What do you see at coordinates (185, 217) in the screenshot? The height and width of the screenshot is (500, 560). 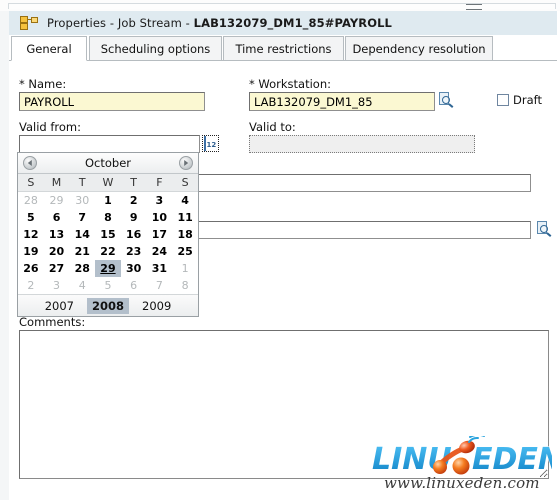 I see `calendar-day: 11` at bounding box center [185, 217].